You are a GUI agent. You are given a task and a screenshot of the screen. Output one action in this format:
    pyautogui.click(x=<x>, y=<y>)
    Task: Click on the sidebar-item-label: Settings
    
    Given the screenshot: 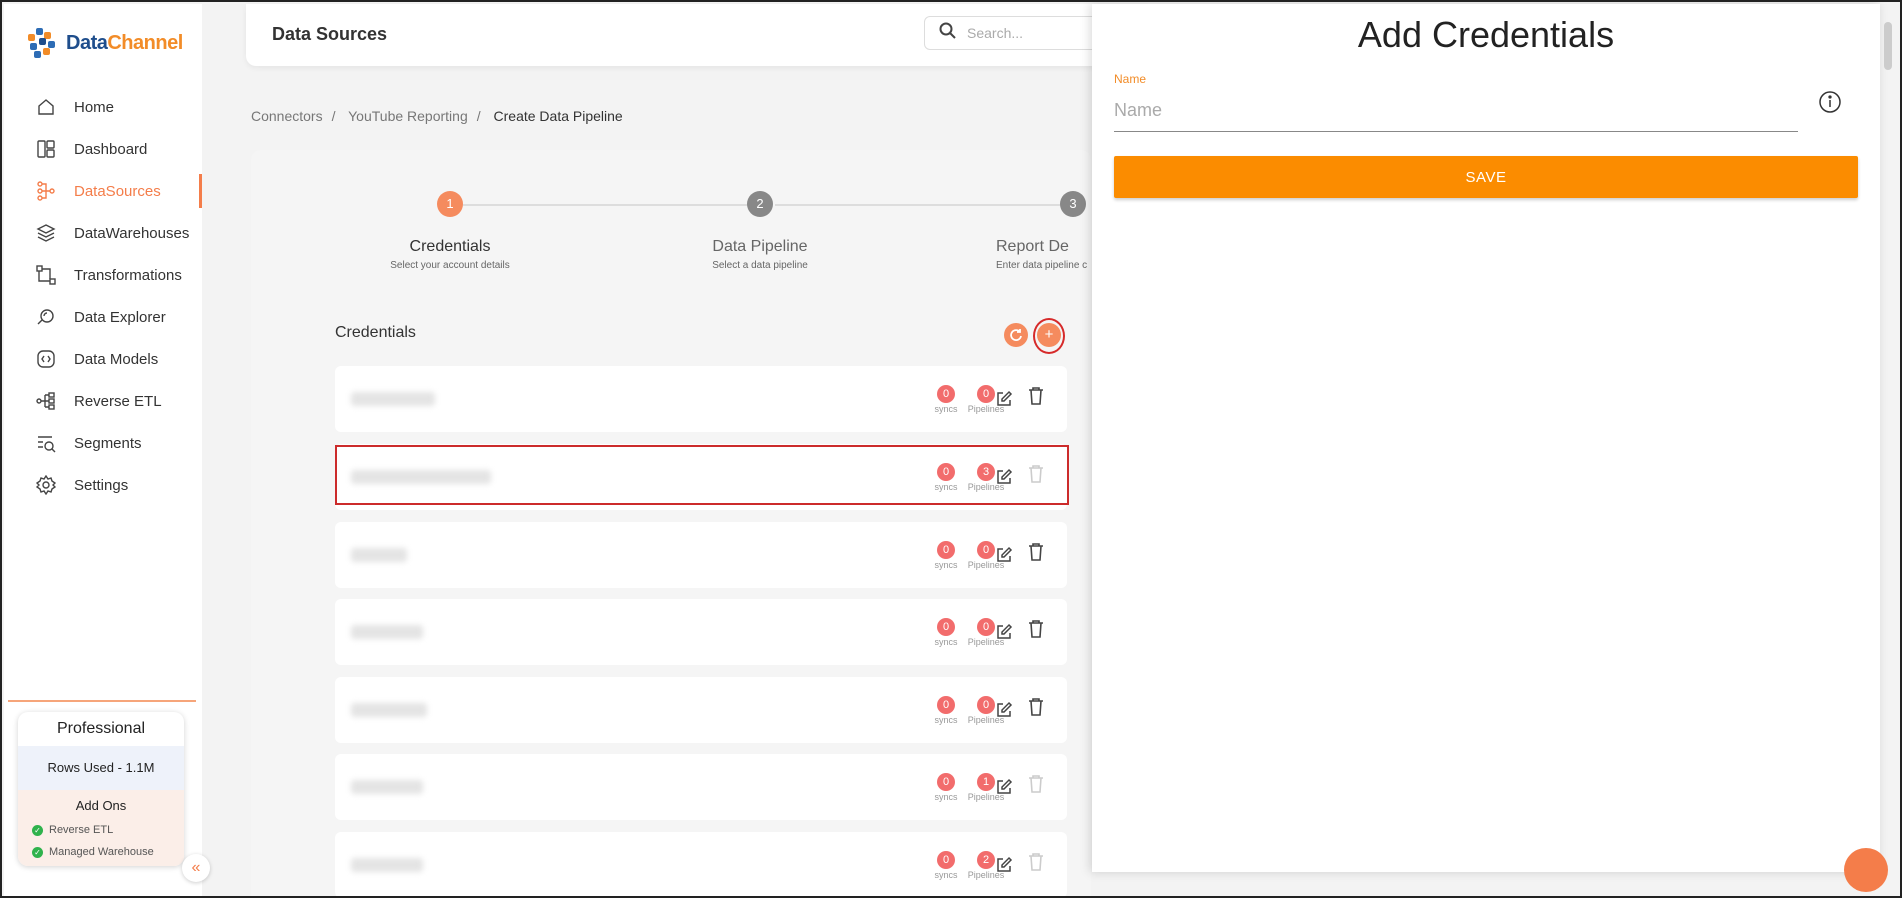 What is the action you would take?
    pyautogui.click(x=101, y=485)
    